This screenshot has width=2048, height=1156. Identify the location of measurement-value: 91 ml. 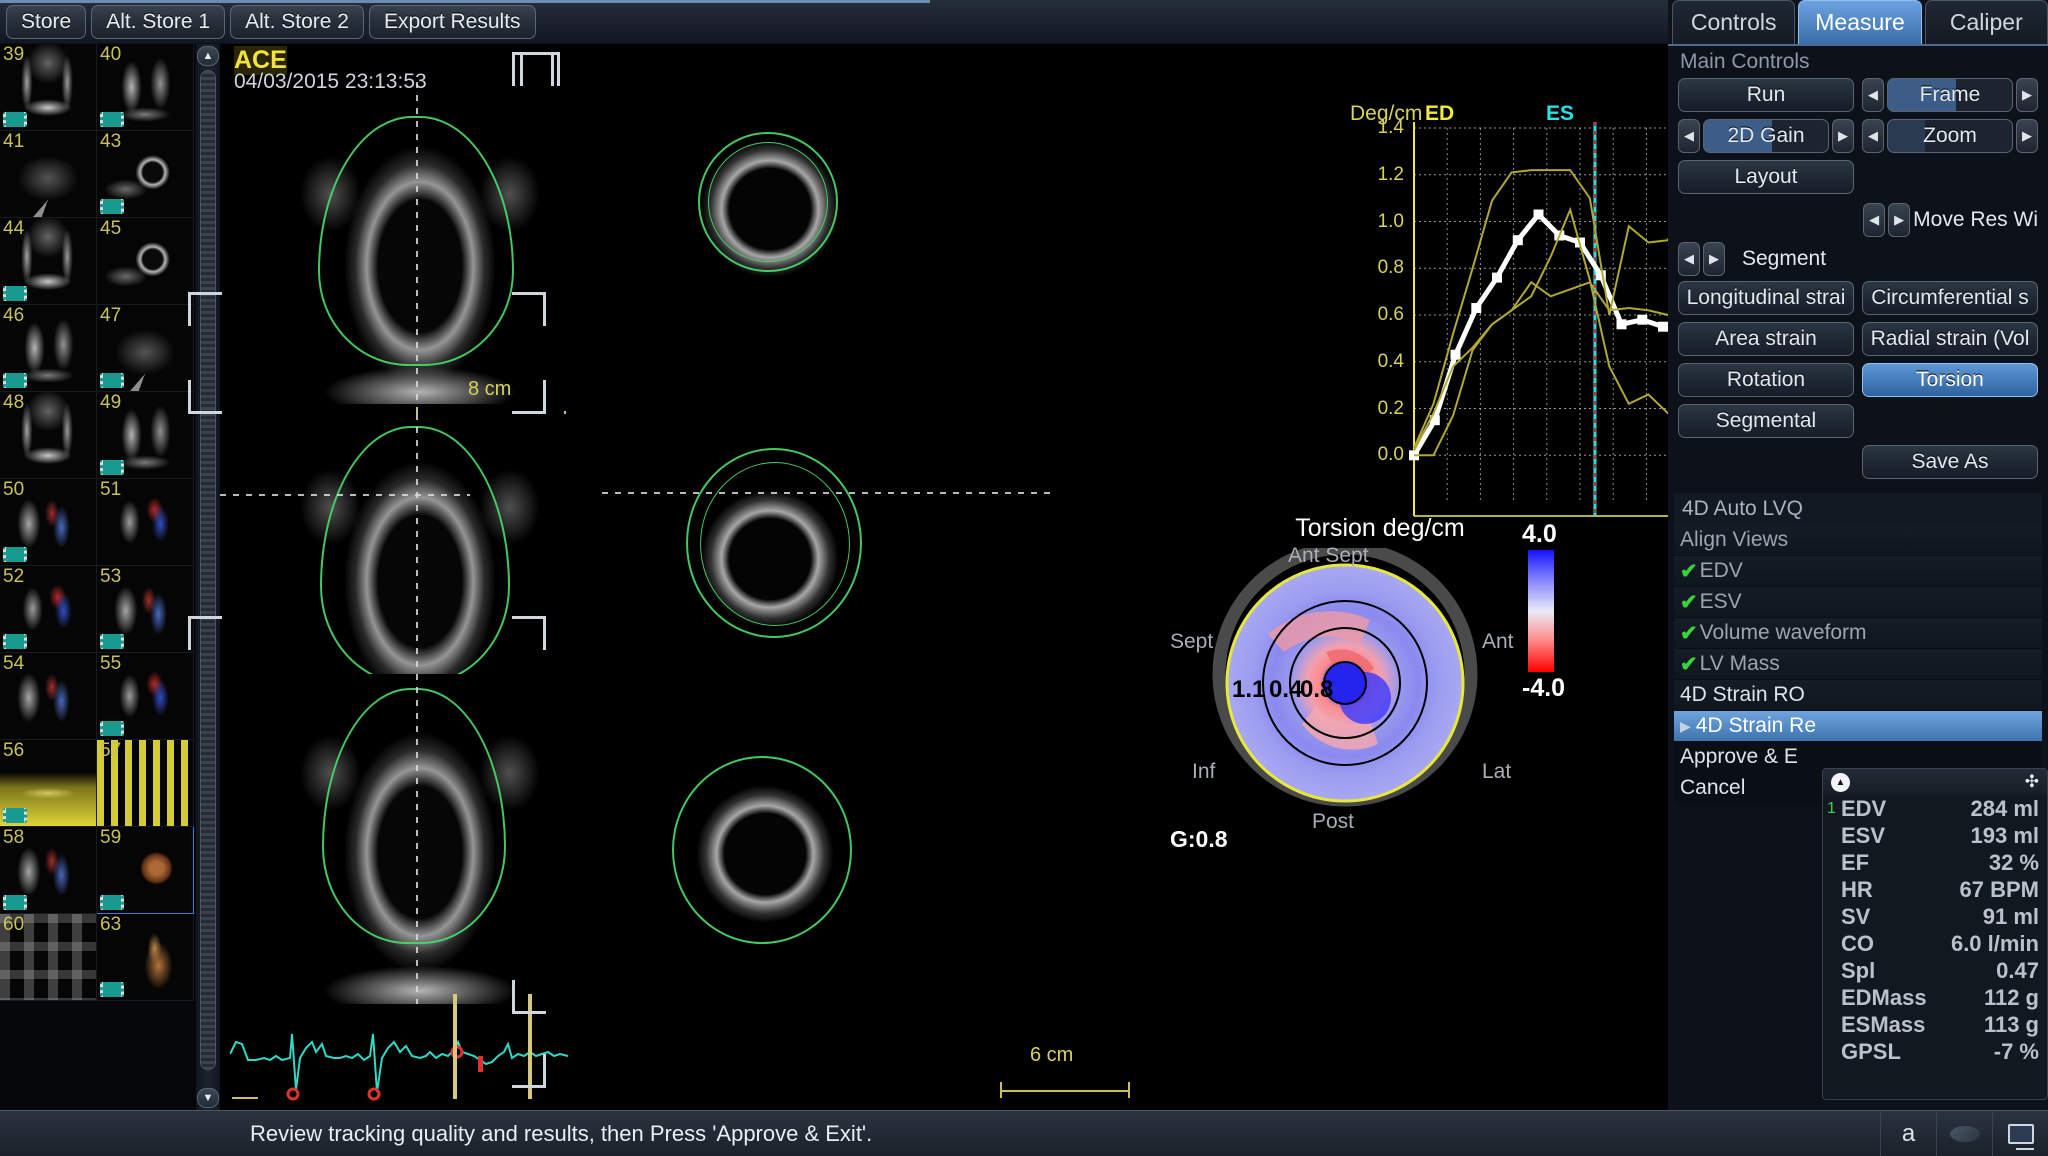
(2010, 916).